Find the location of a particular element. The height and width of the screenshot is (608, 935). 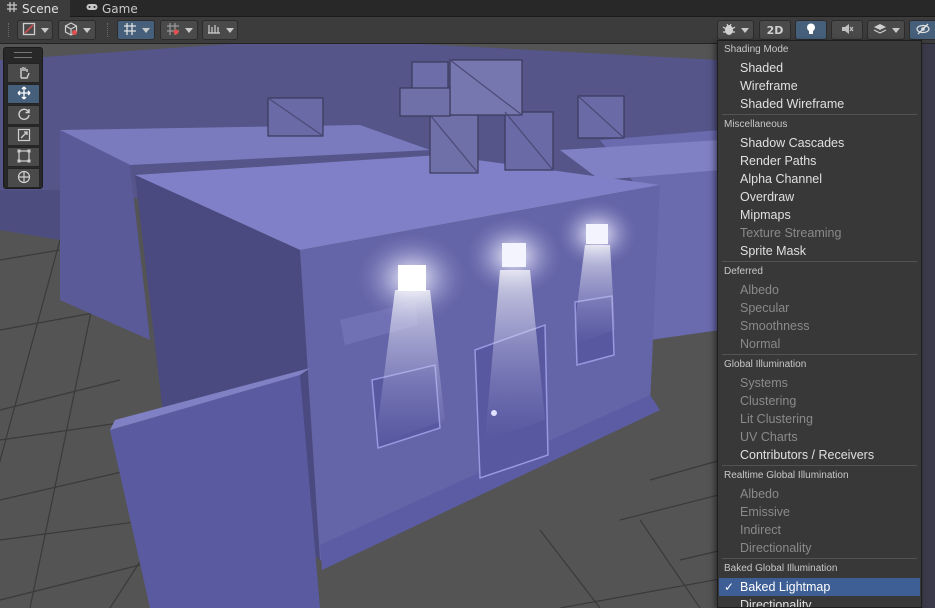

tab-game-label: Game is located at coordinates (120, 8).